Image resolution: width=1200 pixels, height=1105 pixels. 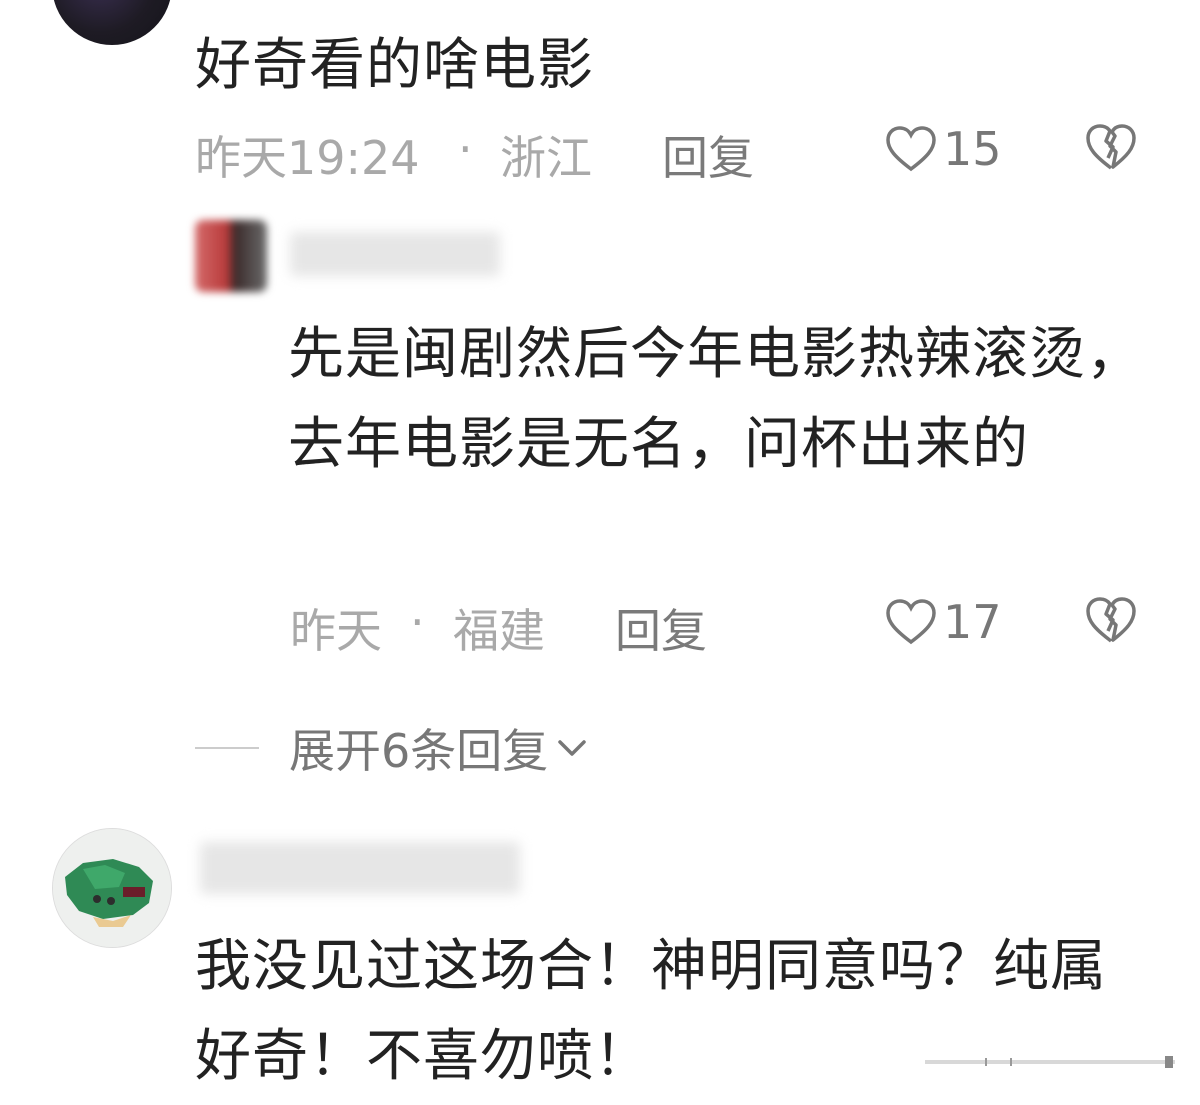 I want to click on comment-location: 福建, so click(x=499, y=631).